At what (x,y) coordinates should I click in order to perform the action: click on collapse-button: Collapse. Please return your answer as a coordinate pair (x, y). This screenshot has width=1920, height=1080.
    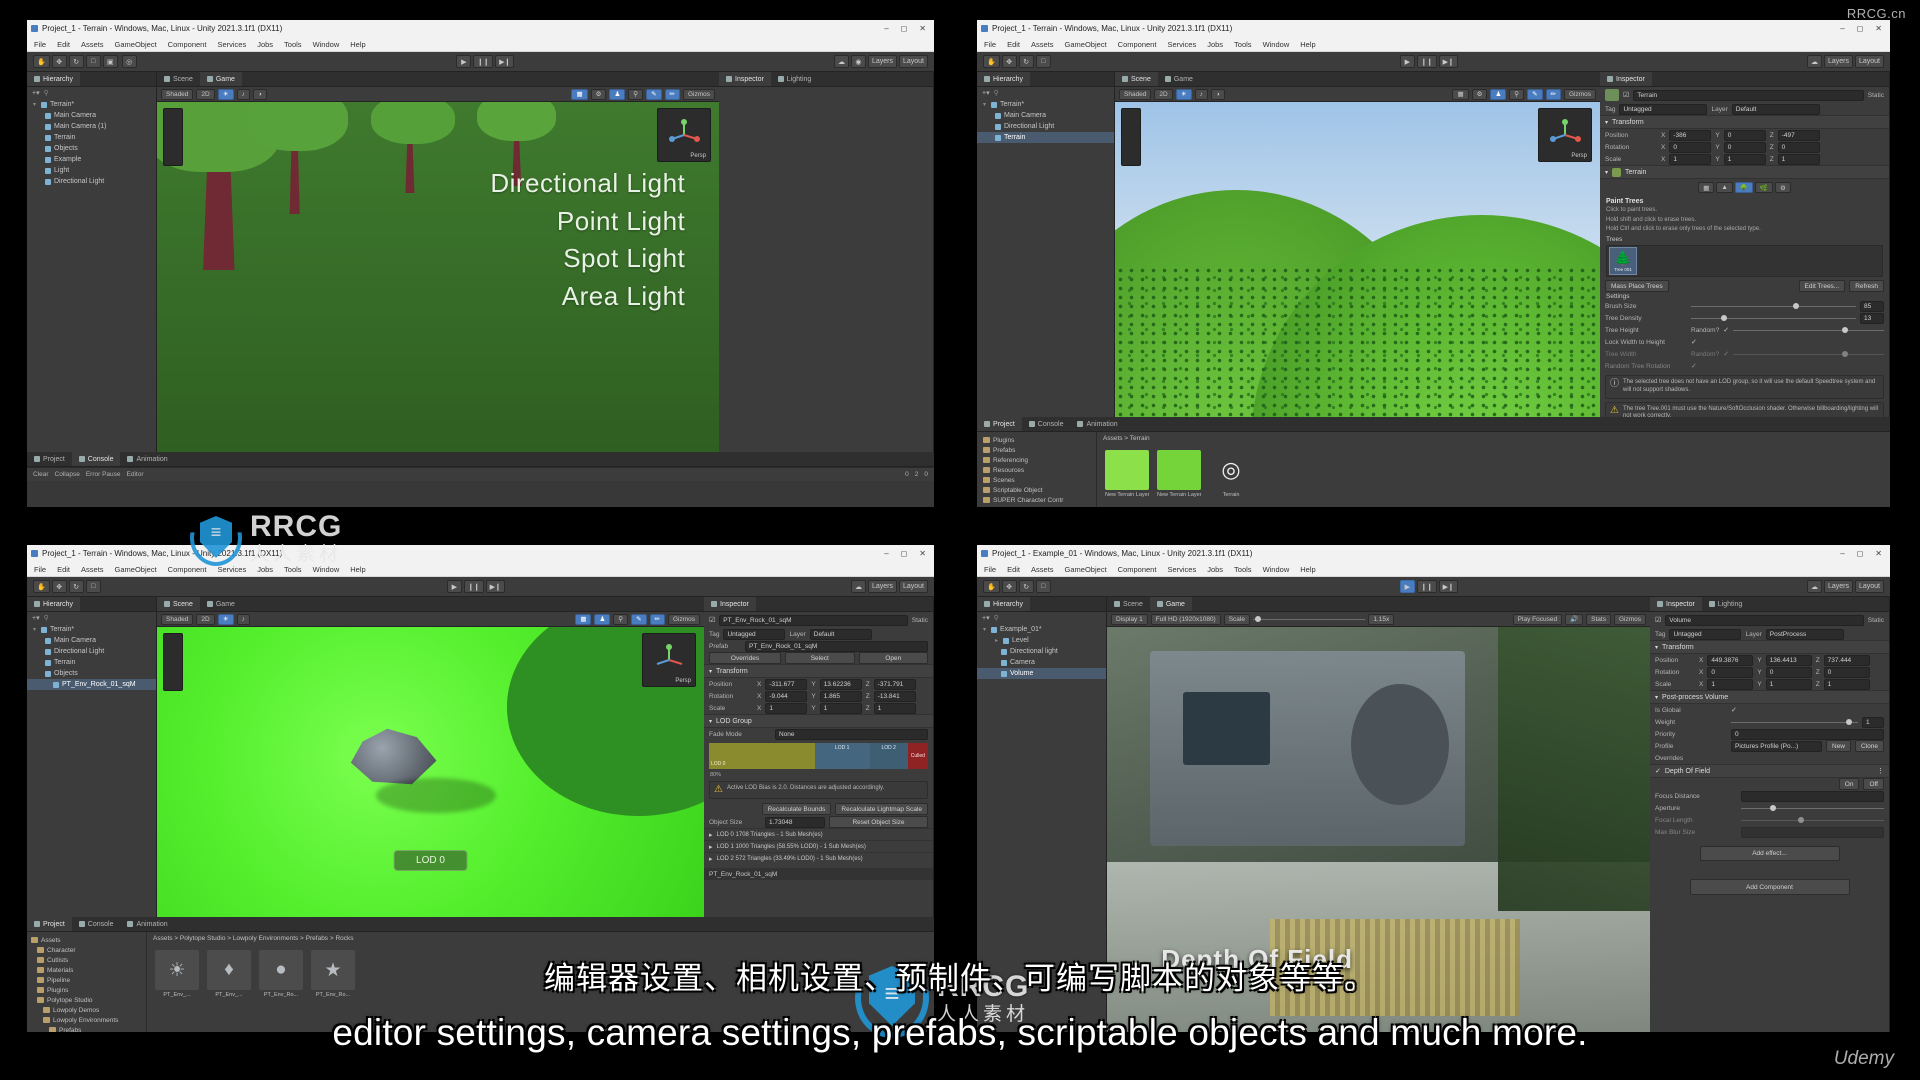
    Looking at the image, I should click on (67, 474).